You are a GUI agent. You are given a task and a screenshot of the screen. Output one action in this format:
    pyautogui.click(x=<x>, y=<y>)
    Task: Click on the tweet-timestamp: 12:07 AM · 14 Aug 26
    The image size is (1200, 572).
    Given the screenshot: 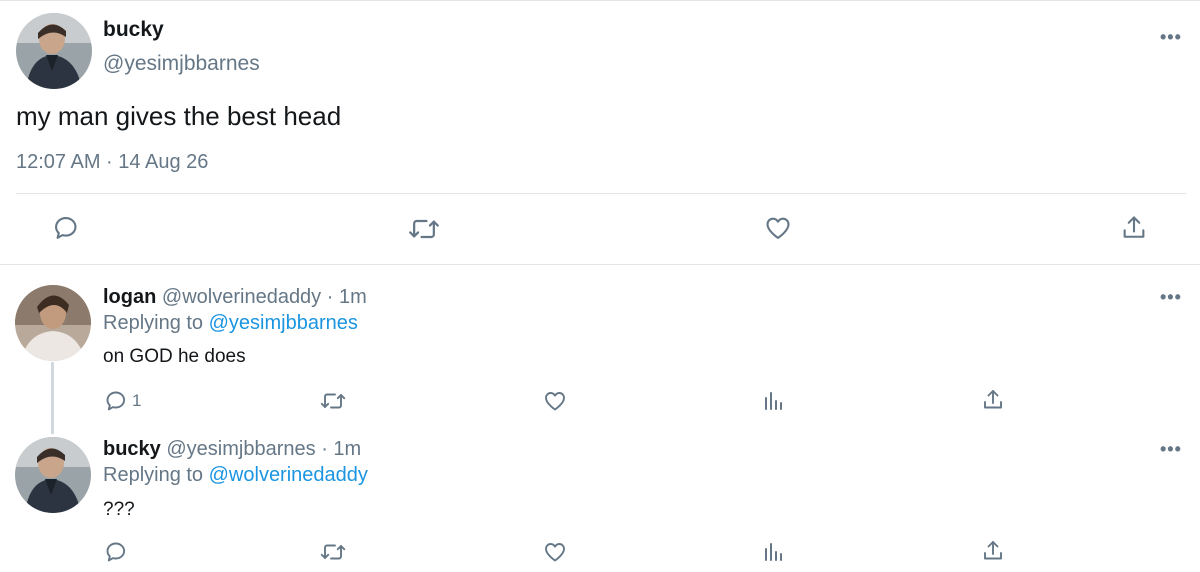 What is the action you would take?
    pyautogui.click(x=112, y=162)
    